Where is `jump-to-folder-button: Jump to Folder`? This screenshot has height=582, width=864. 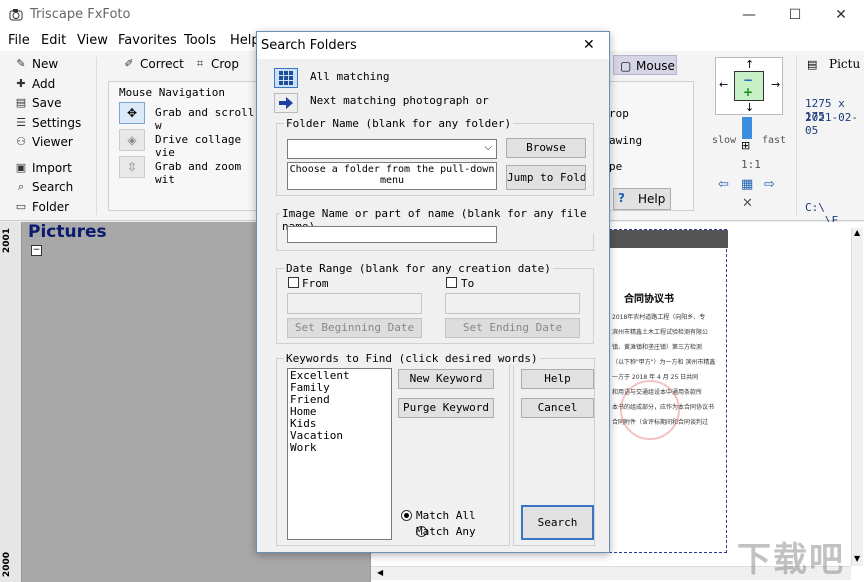
jump-to-folder-button: Jump to Folder is located at coordinates (546, 177).